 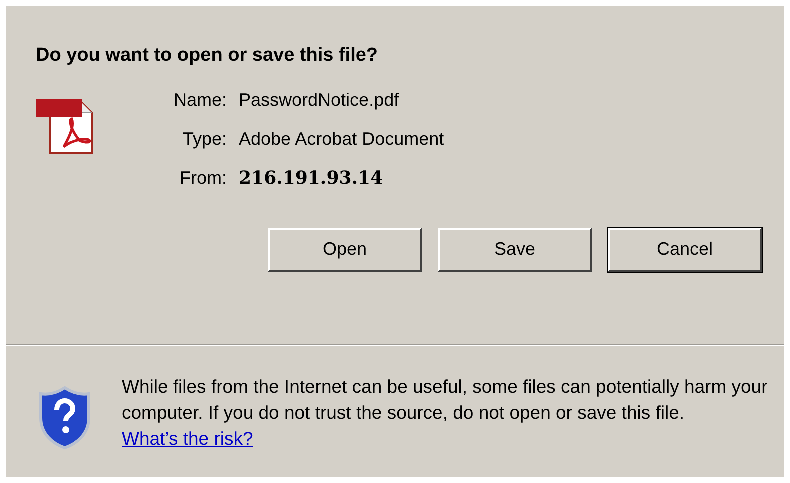 I want to click on field-value: PasswordNotice.pdf, so click(x=319, y=100).